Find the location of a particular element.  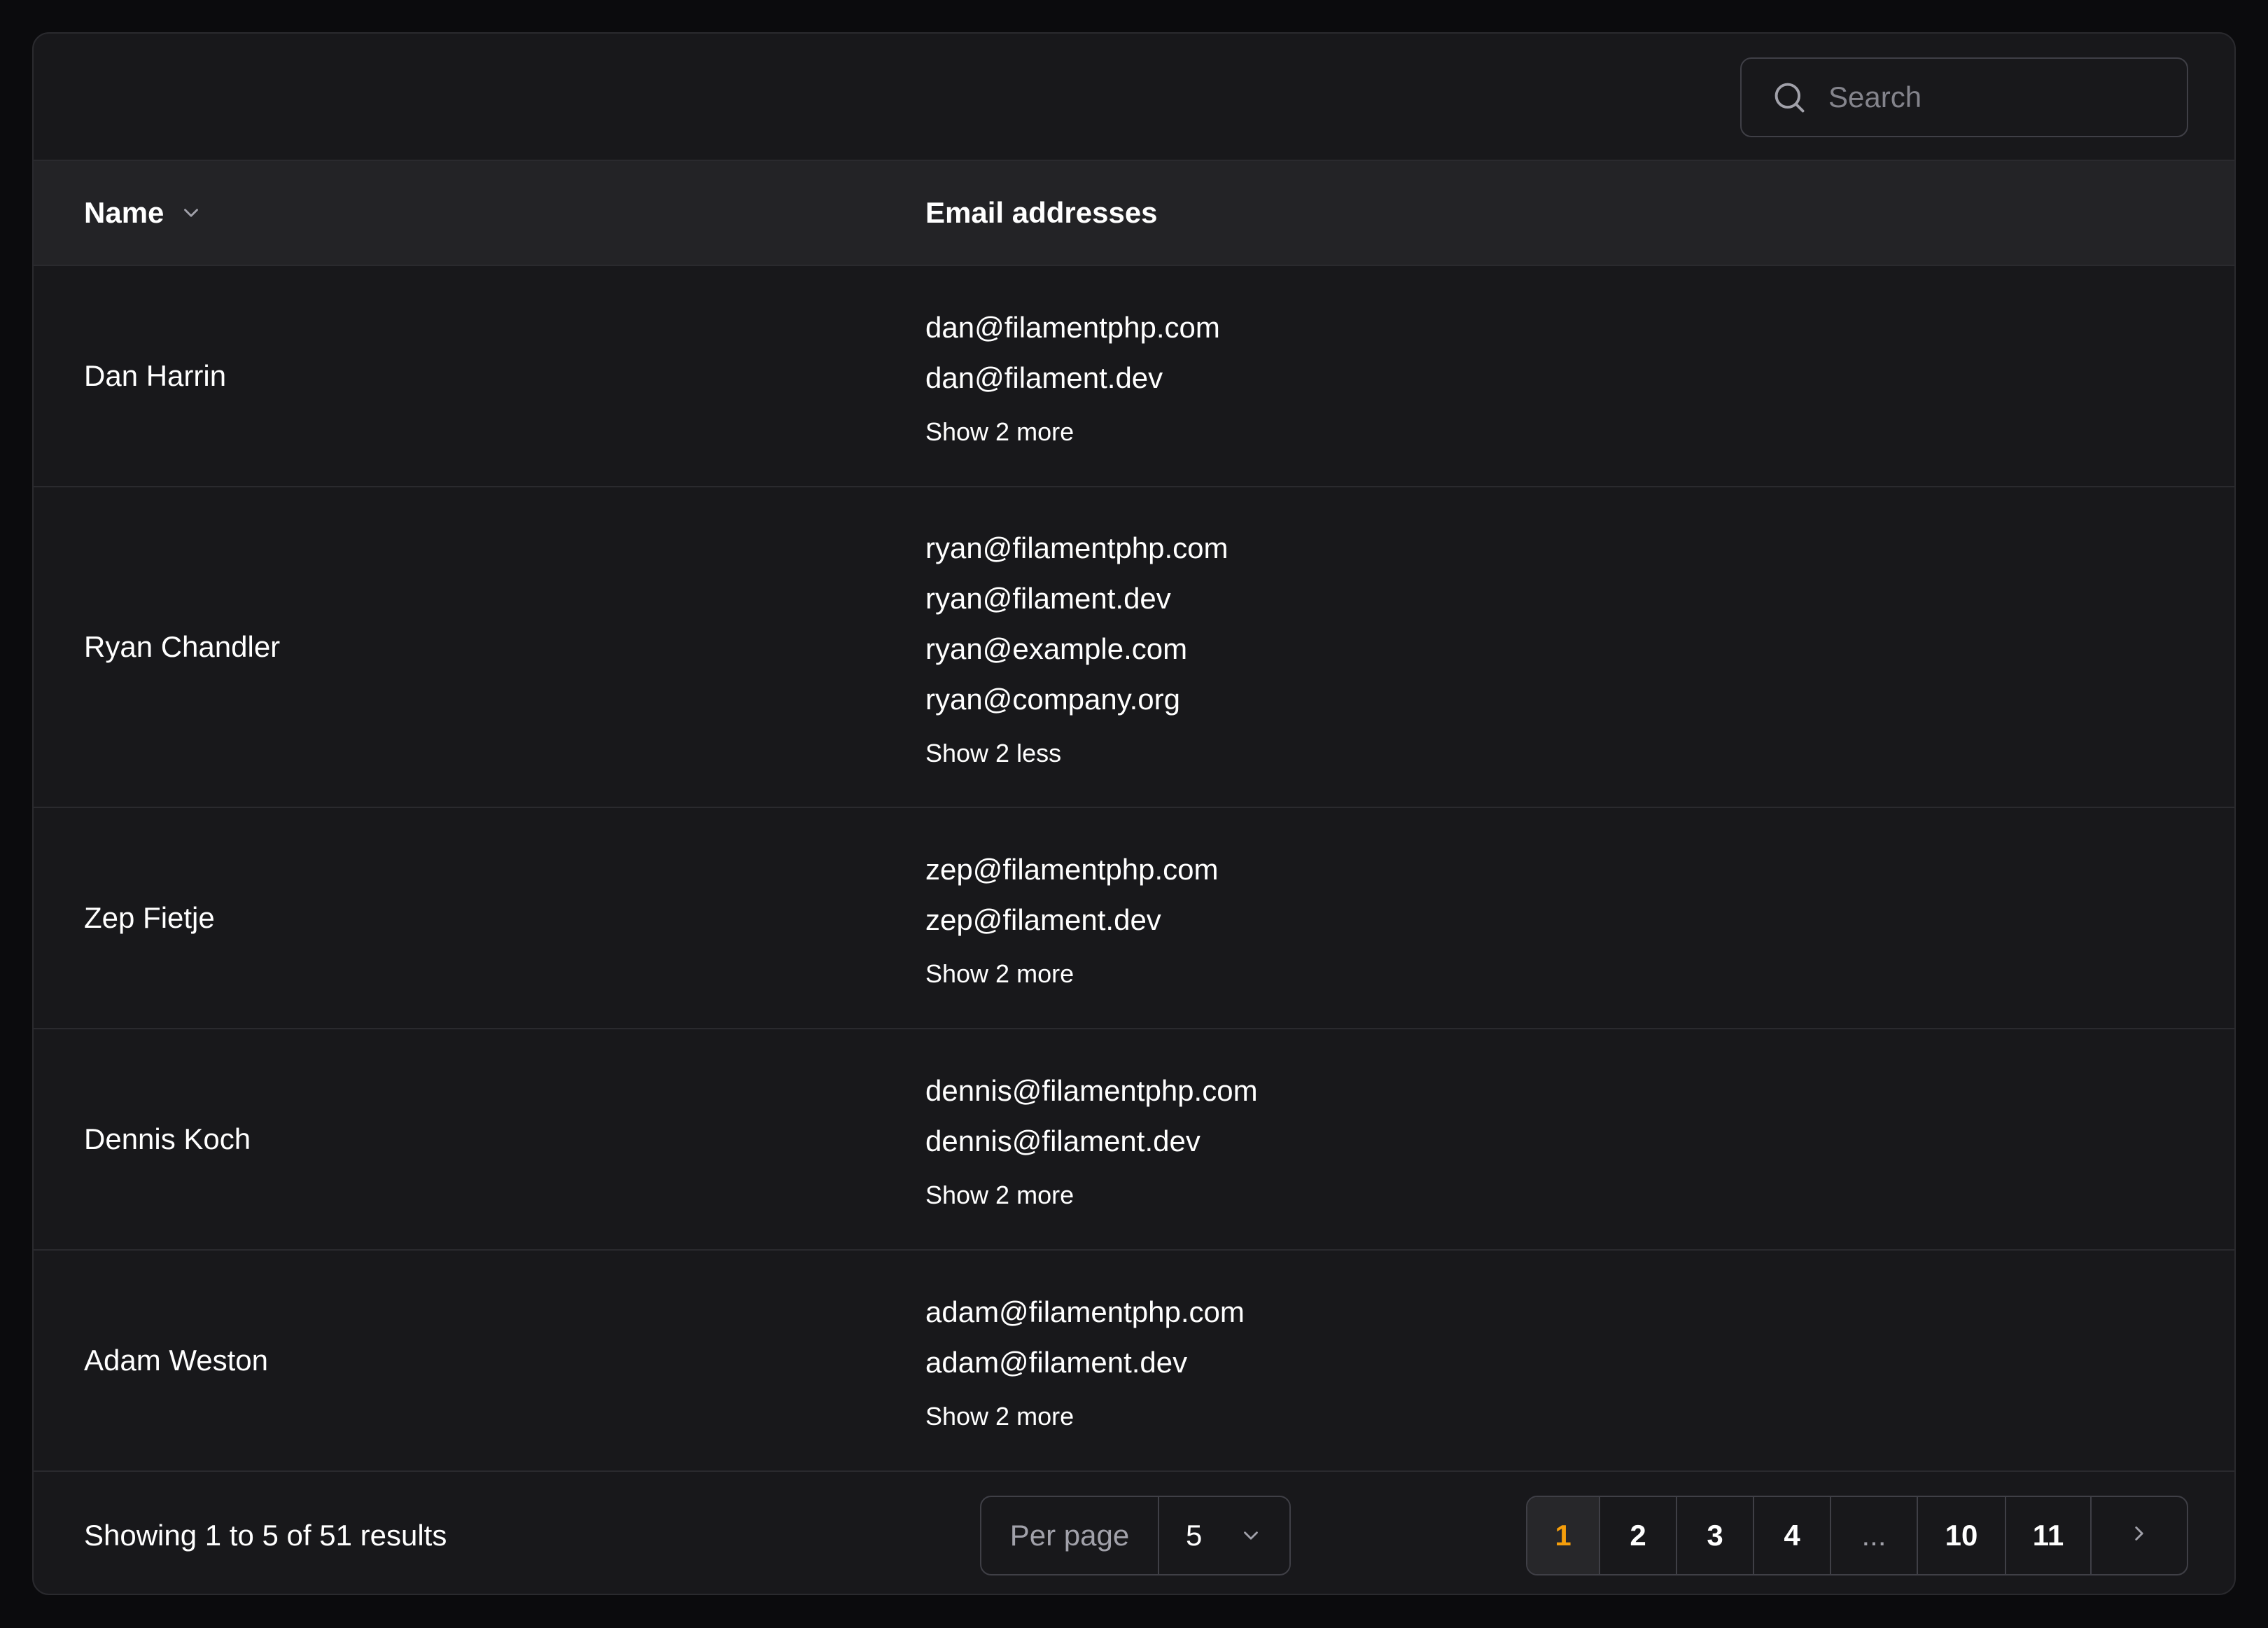

next-page-button is located at coordinates (2139, 1535).